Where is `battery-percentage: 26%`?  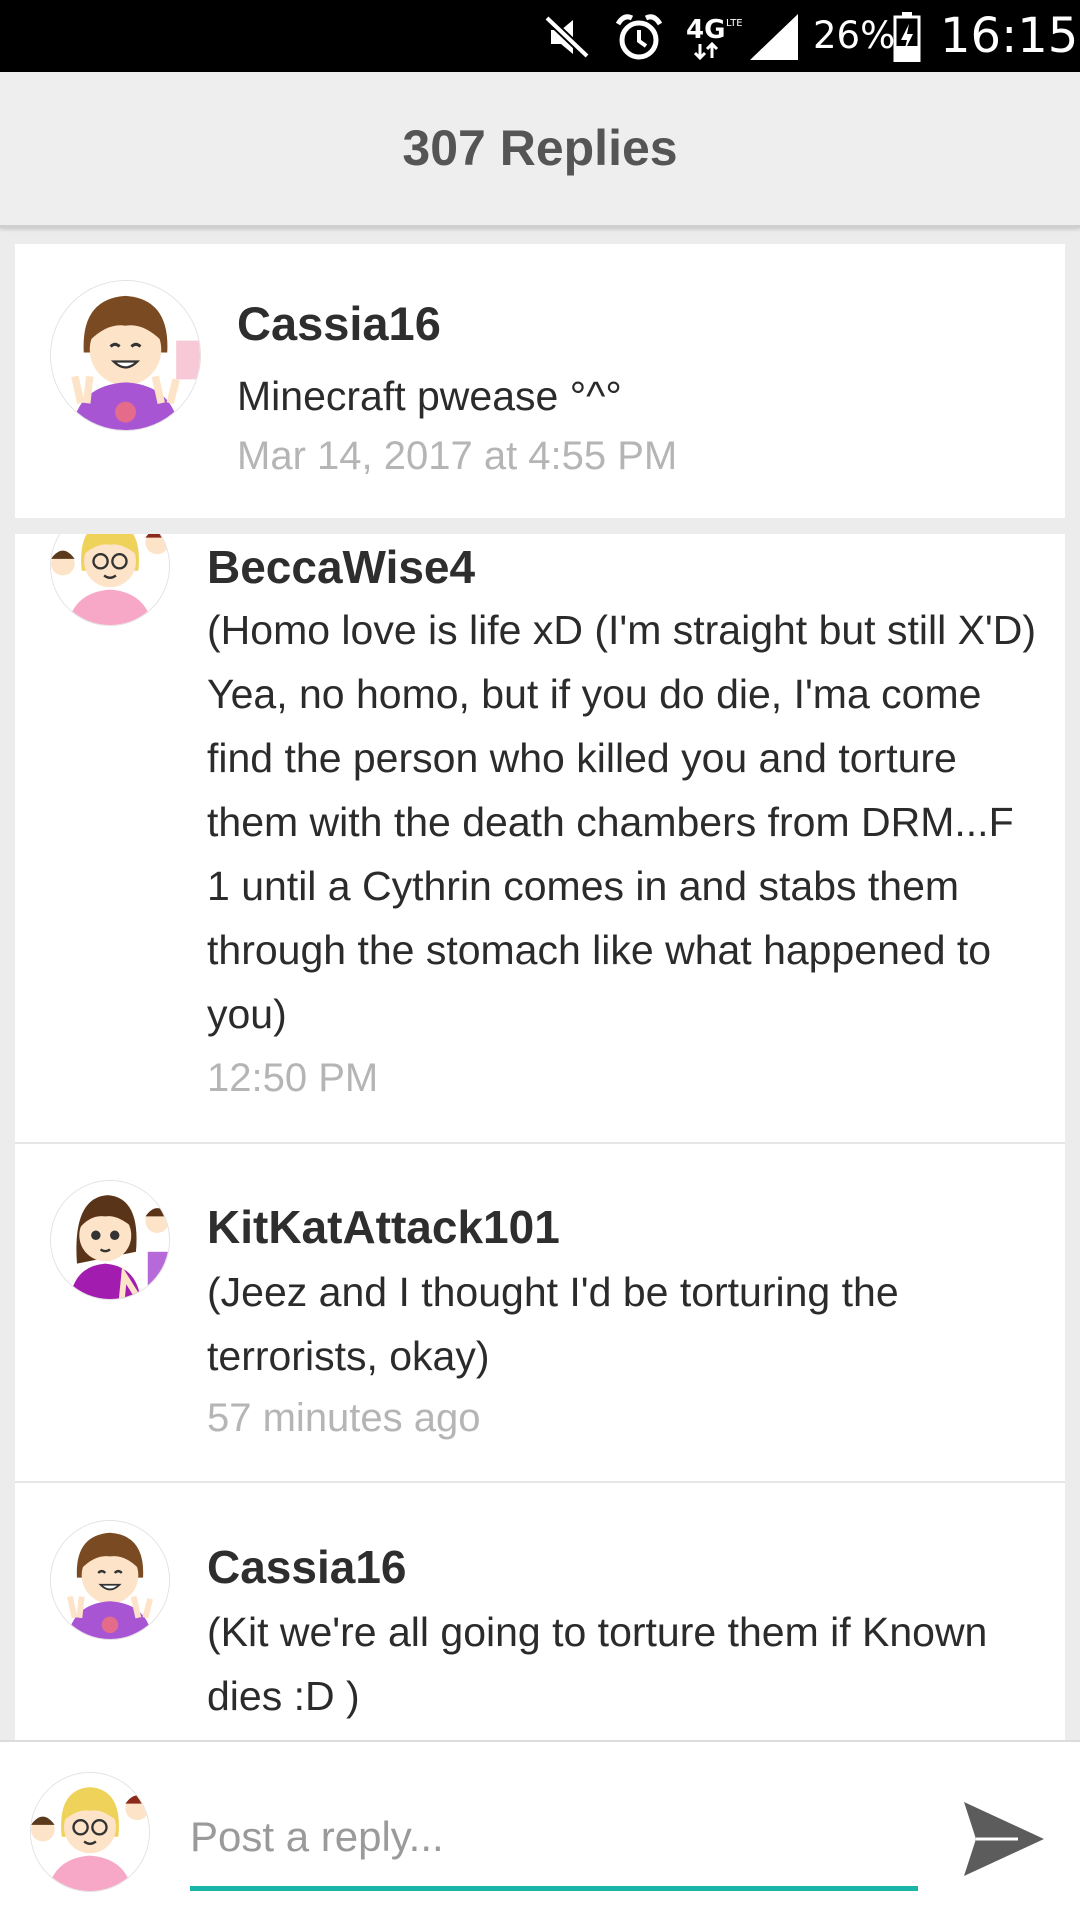 battery-percentage: 26% is located at coordinates (854, 35).